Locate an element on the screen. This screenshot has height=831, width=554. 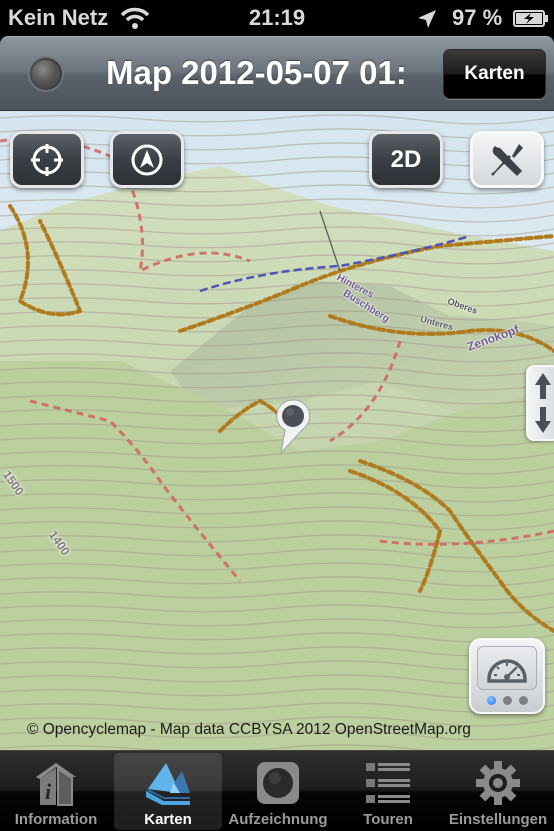
wrench-screwdriver-icon is located at coordinates (507, 159).